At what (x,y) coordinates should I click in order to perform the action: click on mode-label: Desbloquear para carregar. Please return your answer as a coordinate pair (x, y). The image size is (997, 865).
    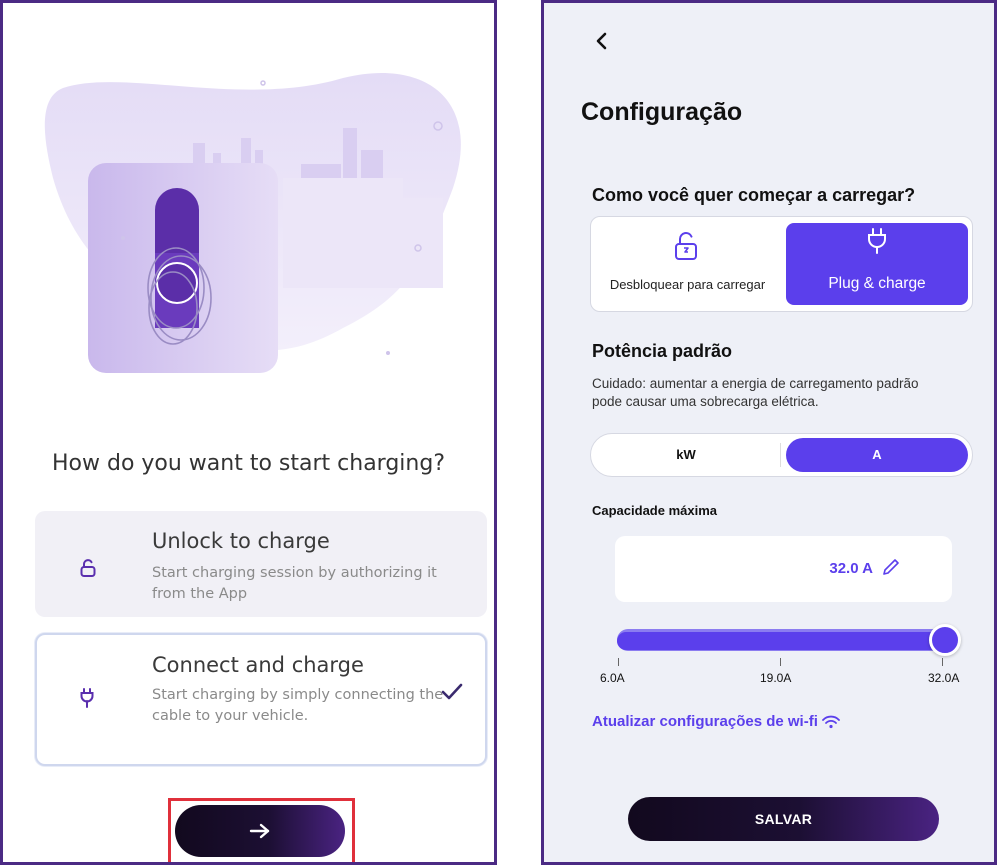
    Looking at the image, I should click on (687, 284).